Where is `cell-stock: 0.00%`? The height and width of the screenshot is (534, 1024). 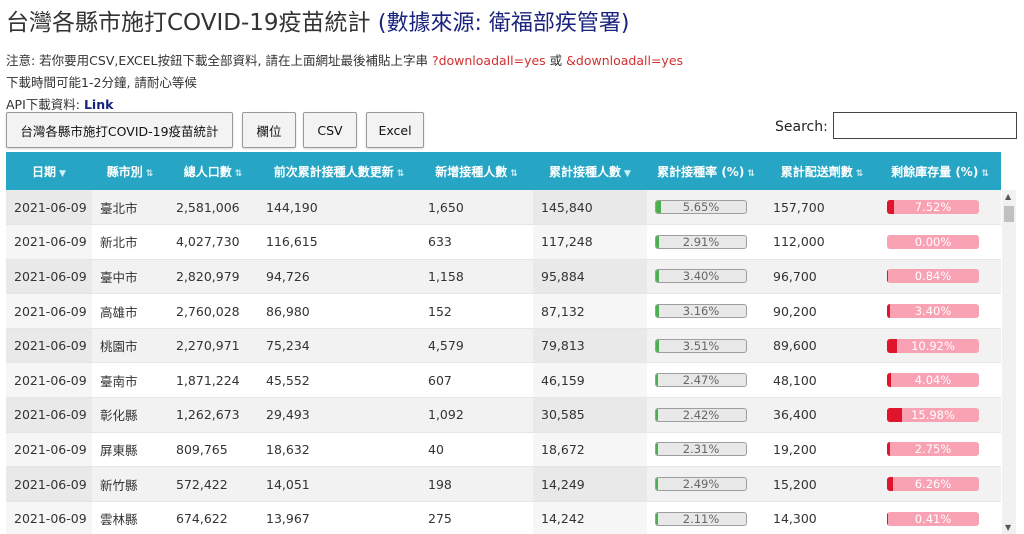 cell-stock: 0.00% is located at coordinates (940, 242).